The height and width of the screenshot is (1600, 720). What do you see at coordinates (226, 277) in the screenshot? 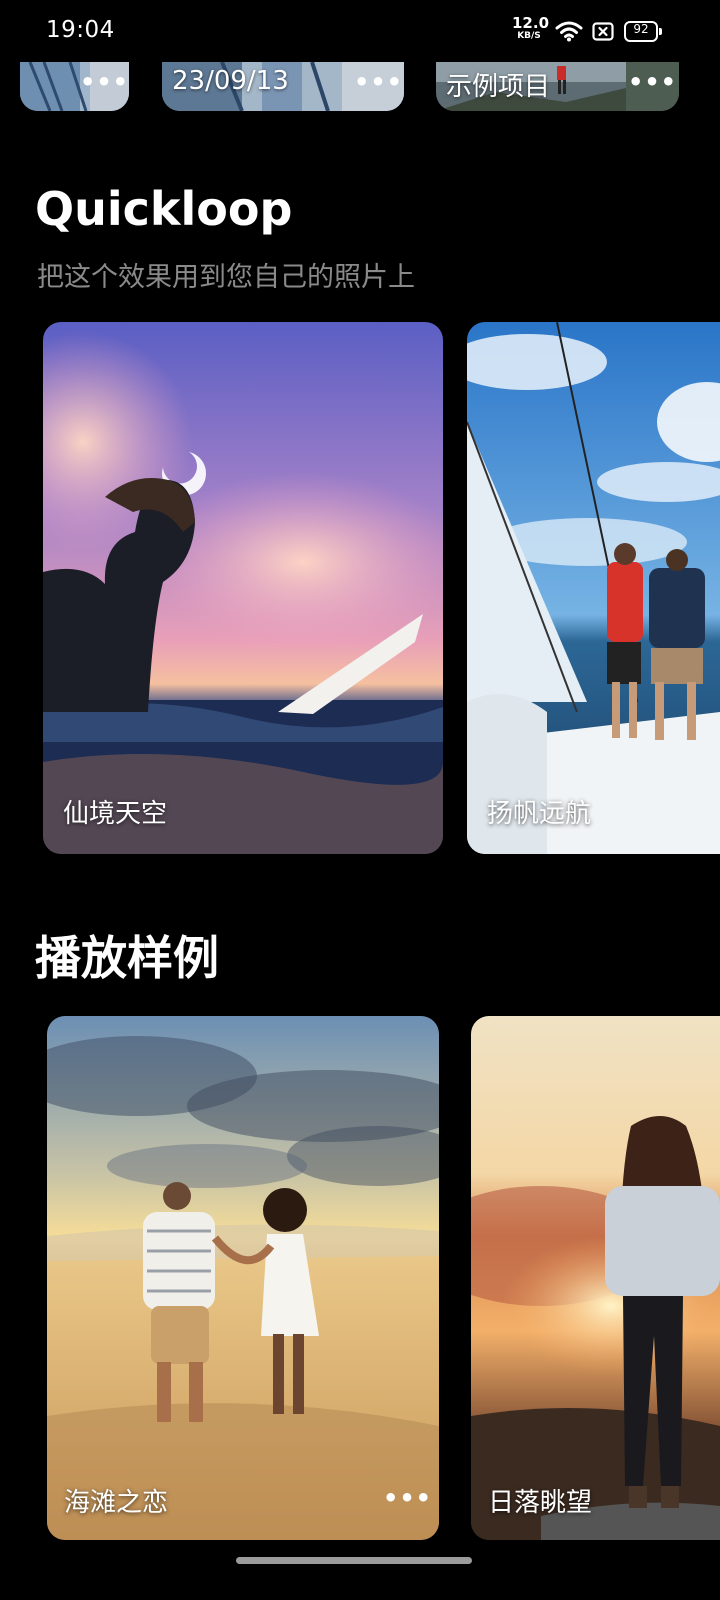
I see `quickloop-subtitle: 把这个效果用到您自己的照片上` at bounding box center [226, 277].